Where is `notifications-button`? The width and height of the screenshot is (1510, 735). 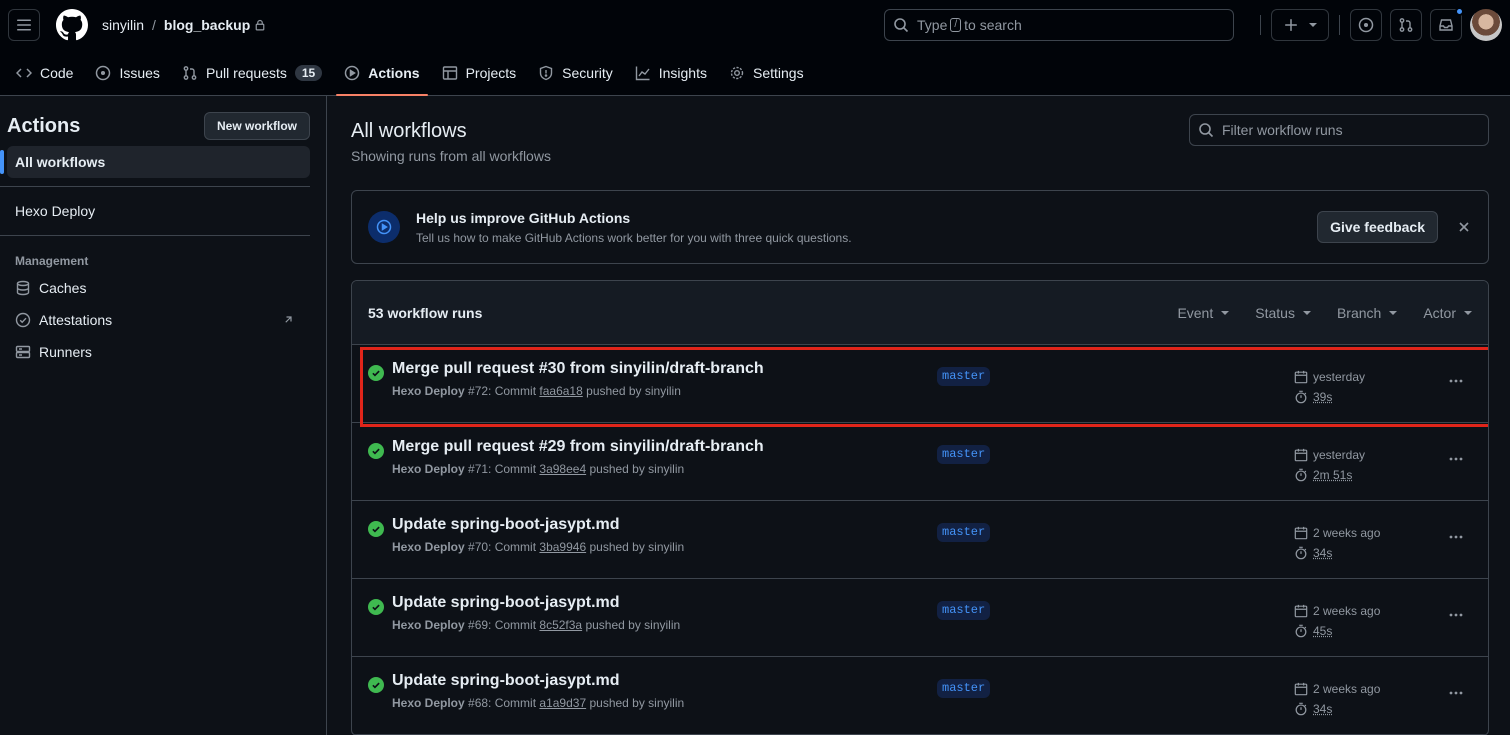
notifications-button is located at coordinates (1447, 24).